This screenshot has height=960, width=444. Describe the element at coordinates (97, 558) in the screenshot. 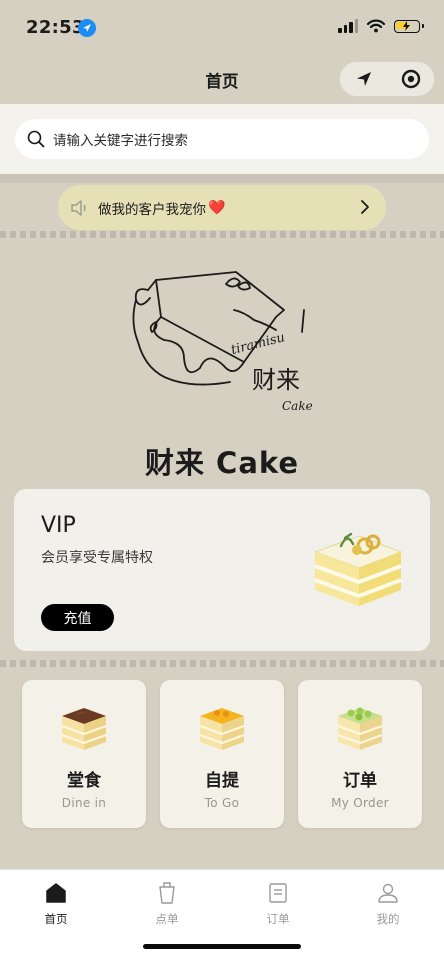

I see `vip-subtitle: 会员享受专属特权` at that location.